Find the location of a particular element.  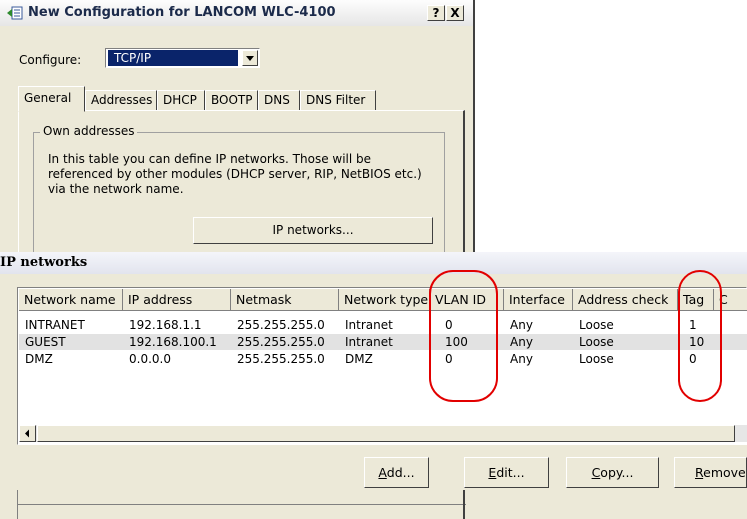

own-addresses-title: Own addresses is located at coordinates (89, 131).